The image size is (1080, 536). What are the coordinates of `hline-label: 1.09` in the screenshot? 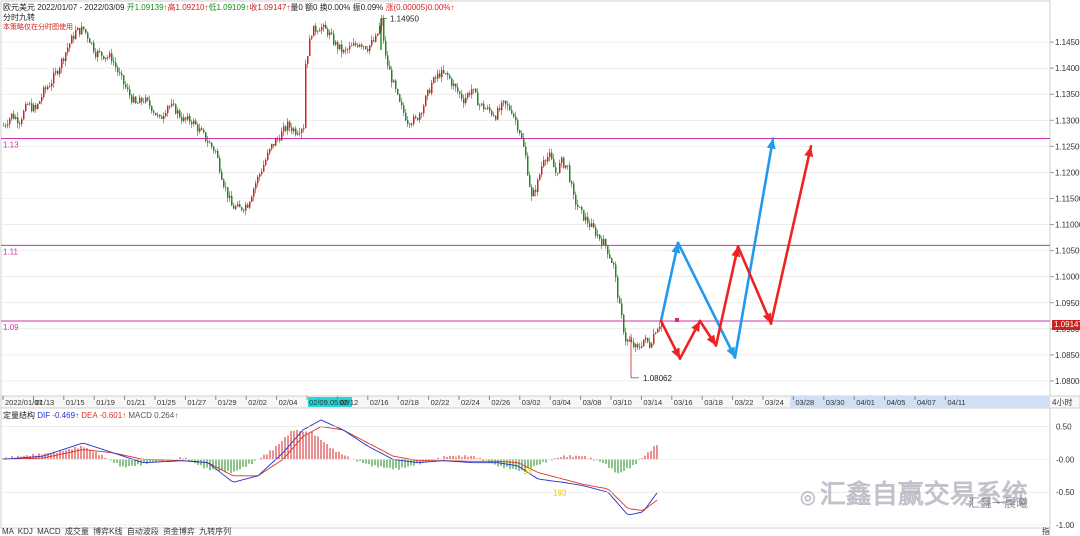 It's located at (11, 327).